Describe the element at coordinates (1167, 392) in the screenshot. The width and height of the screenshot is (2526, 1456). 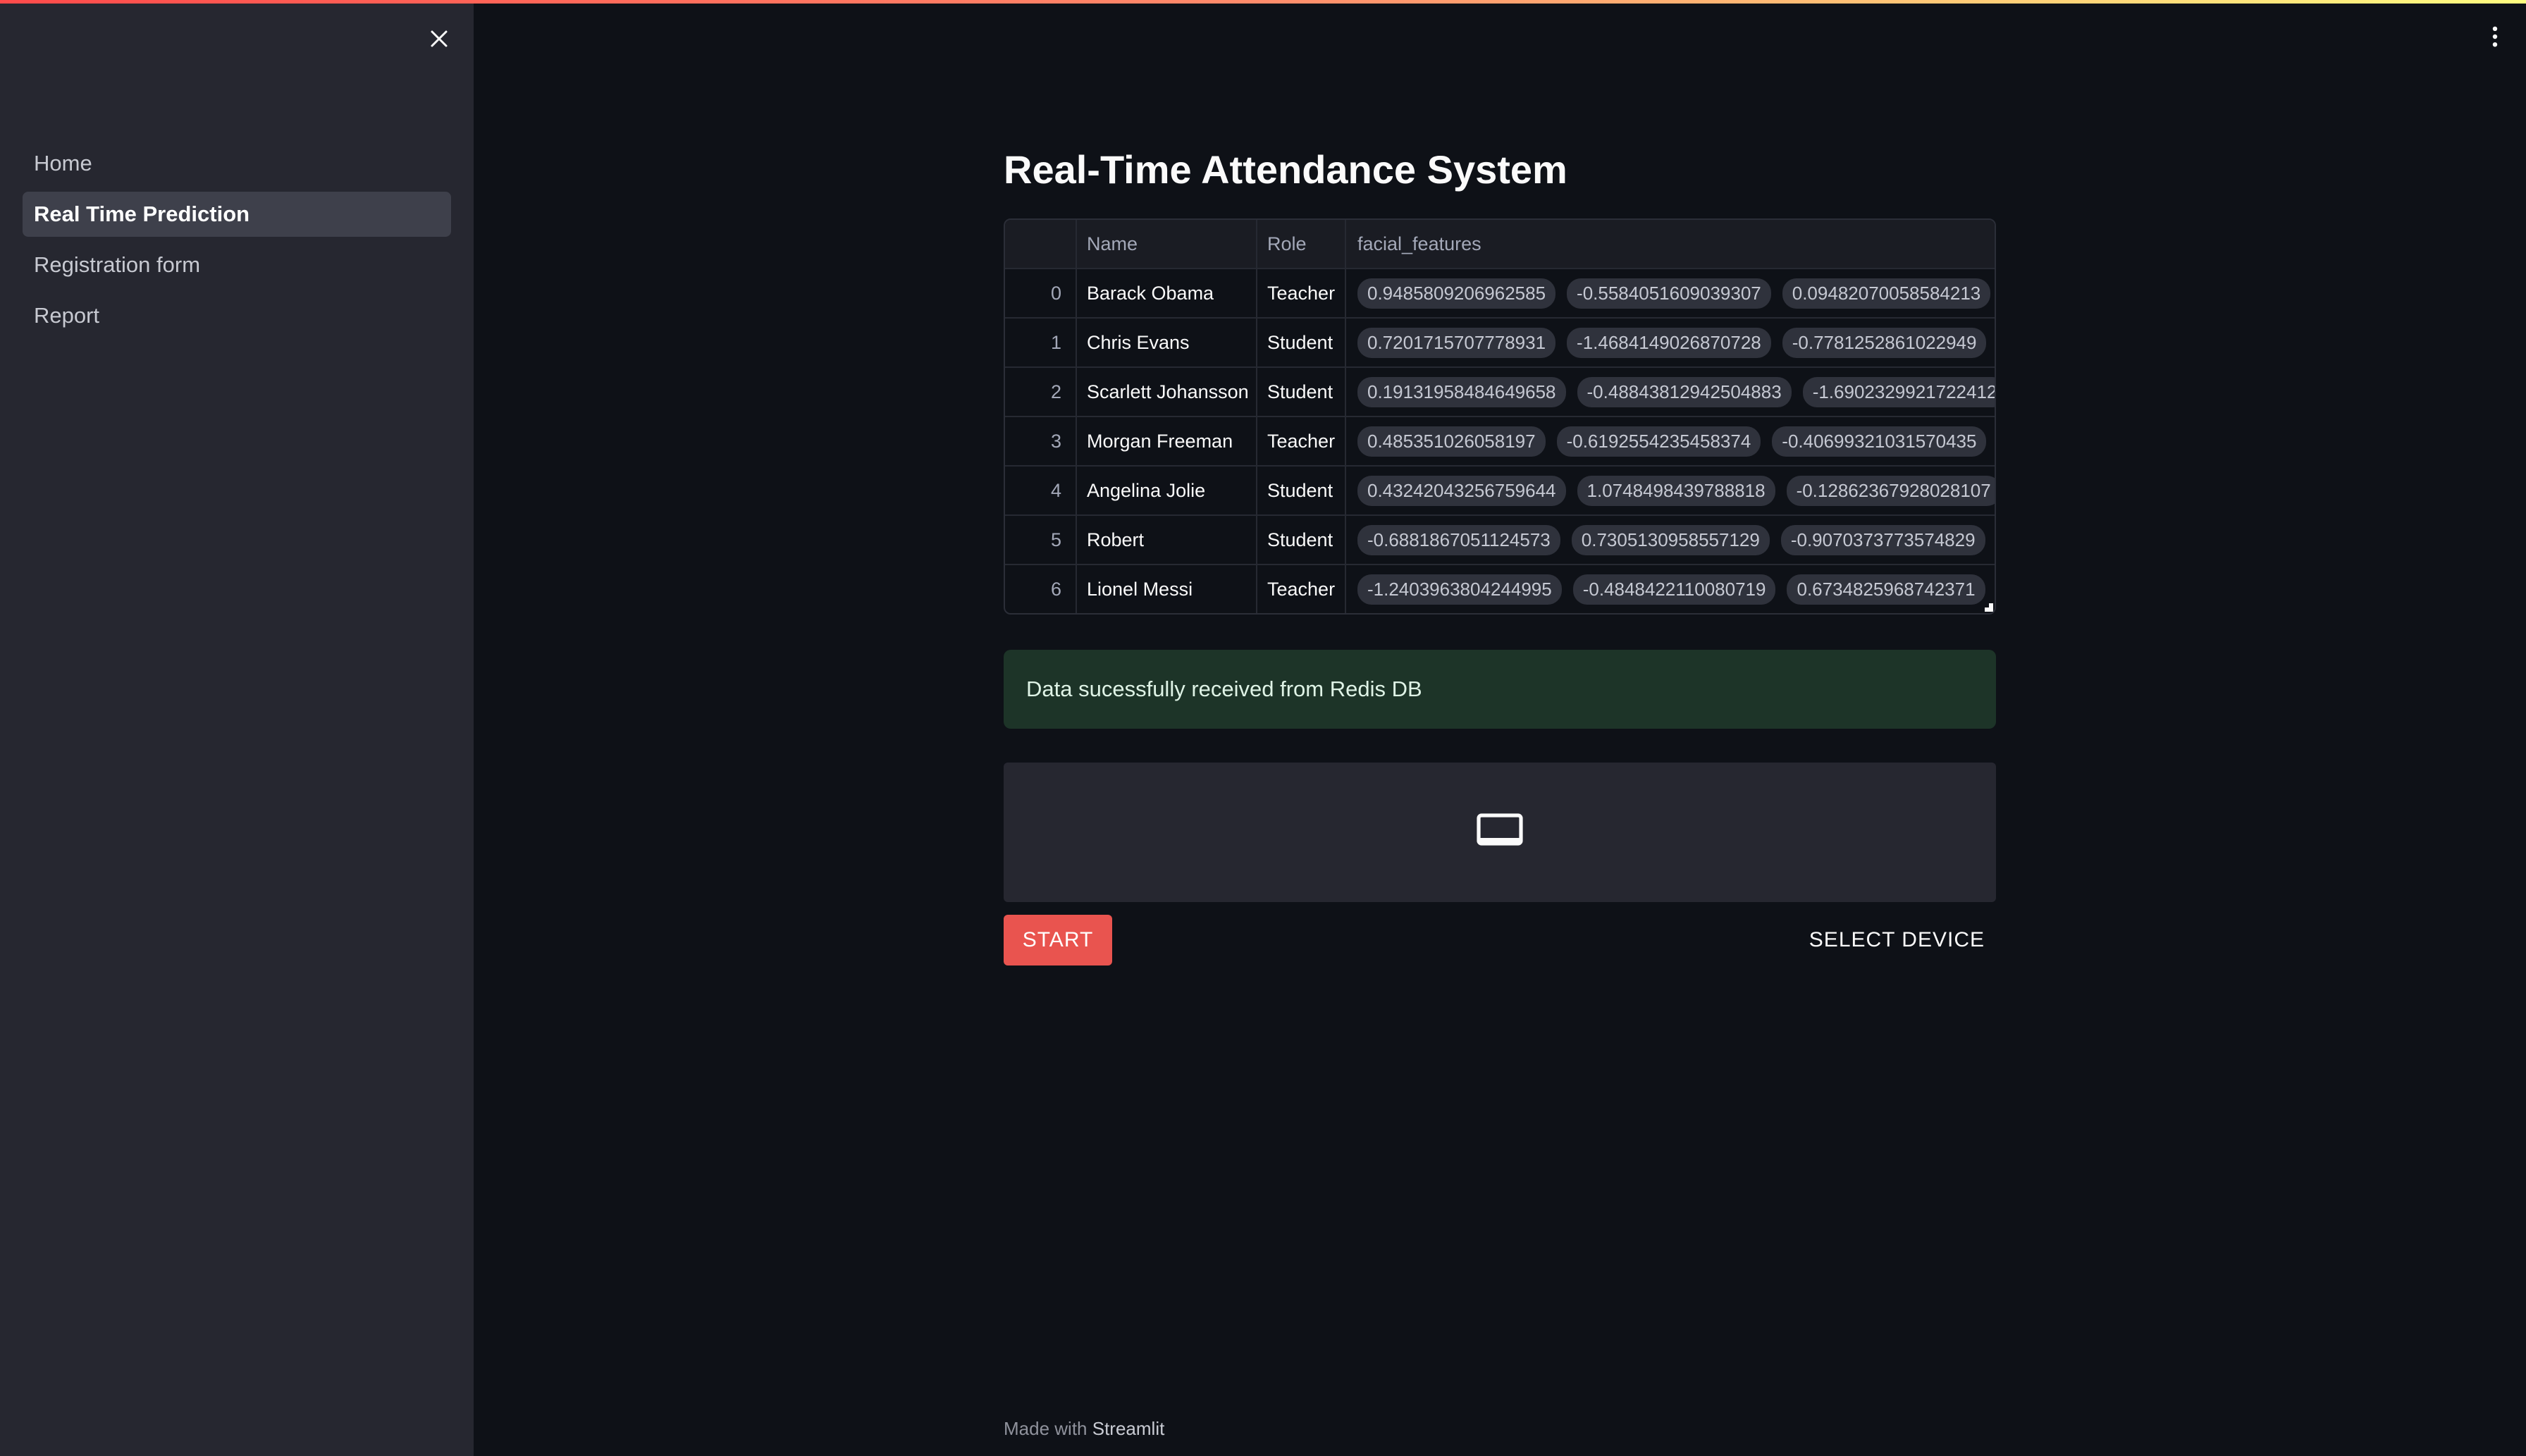
I see `name-cell: Scarlett Johansson` at that location.